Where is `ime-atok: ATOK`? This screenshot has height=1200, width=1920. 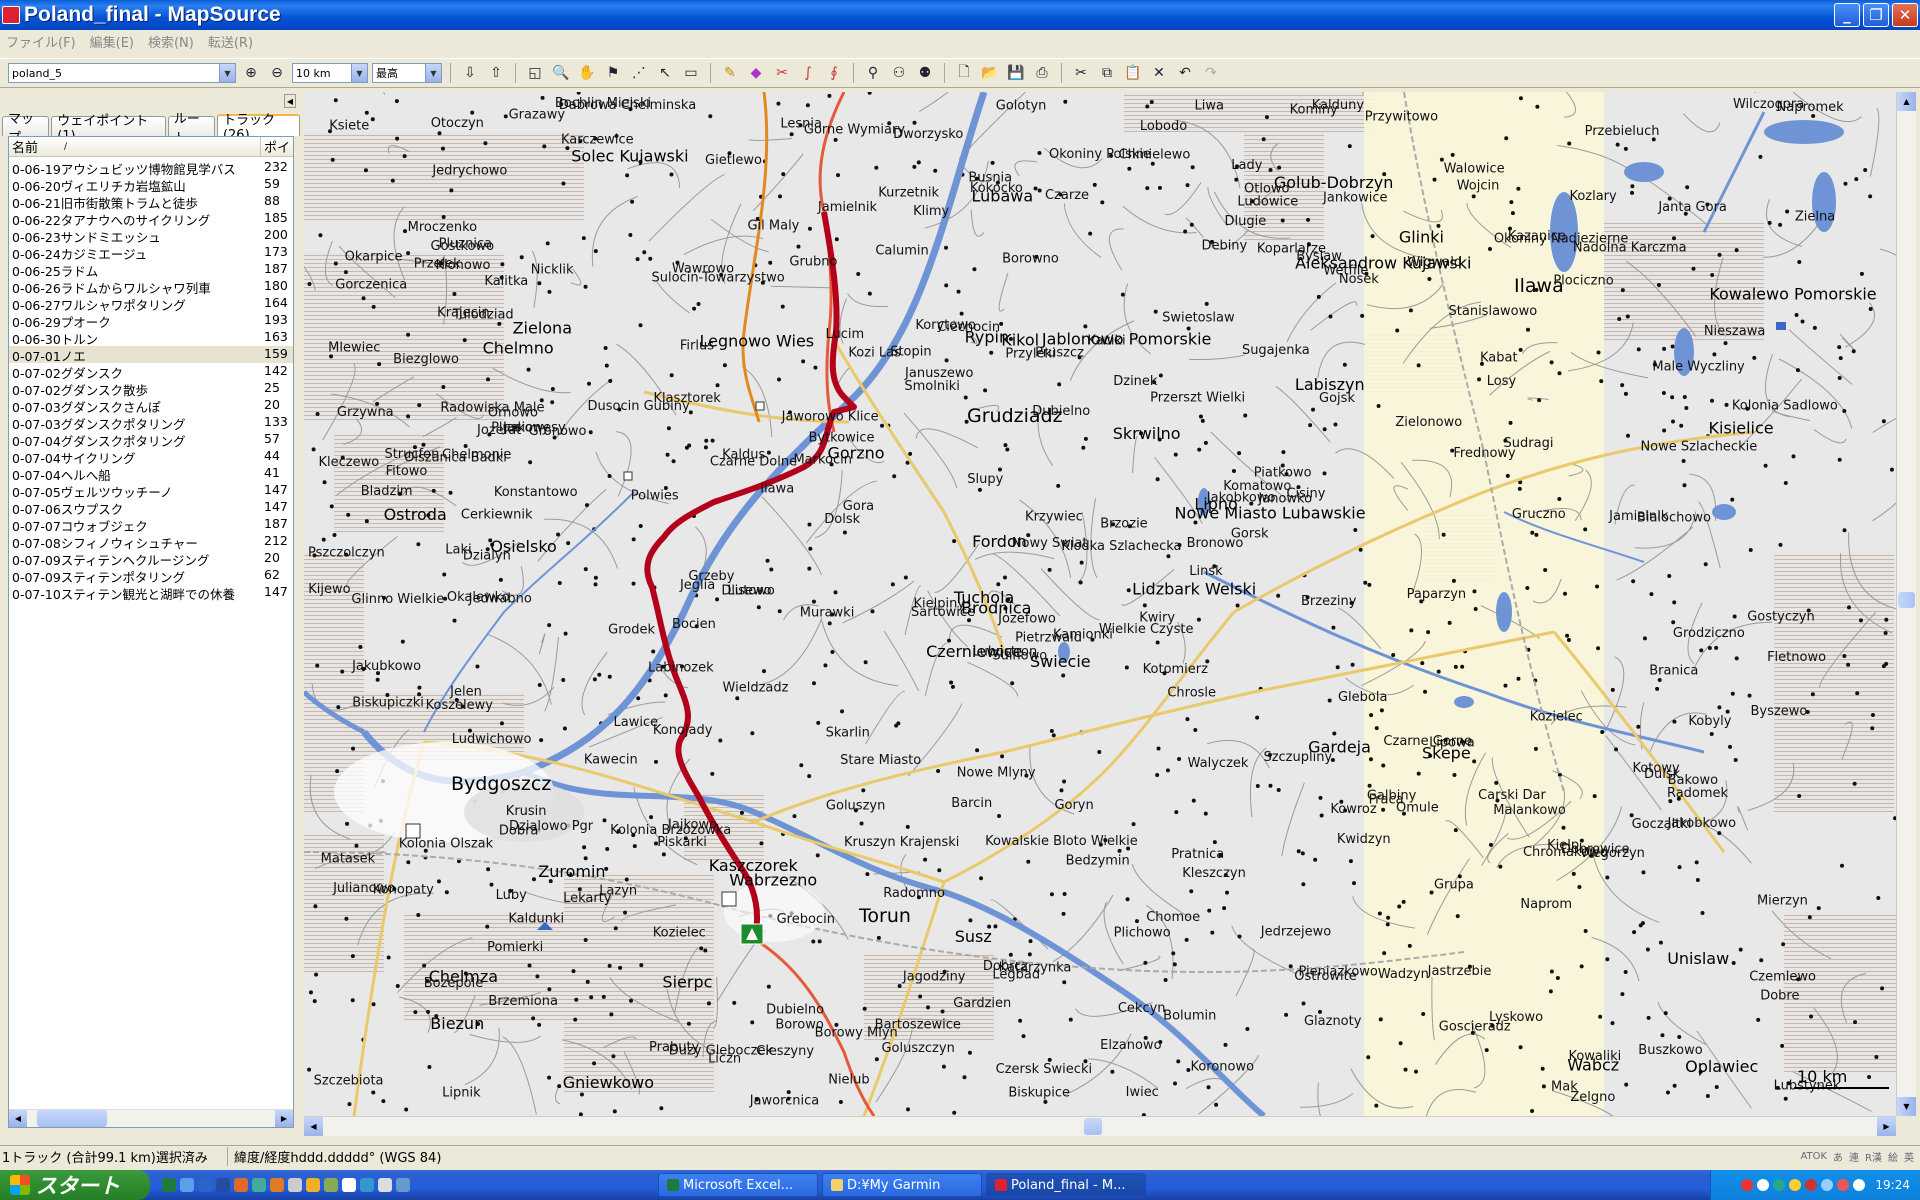 ime-atok: ATOK is located at coordinates (1813, 1156).